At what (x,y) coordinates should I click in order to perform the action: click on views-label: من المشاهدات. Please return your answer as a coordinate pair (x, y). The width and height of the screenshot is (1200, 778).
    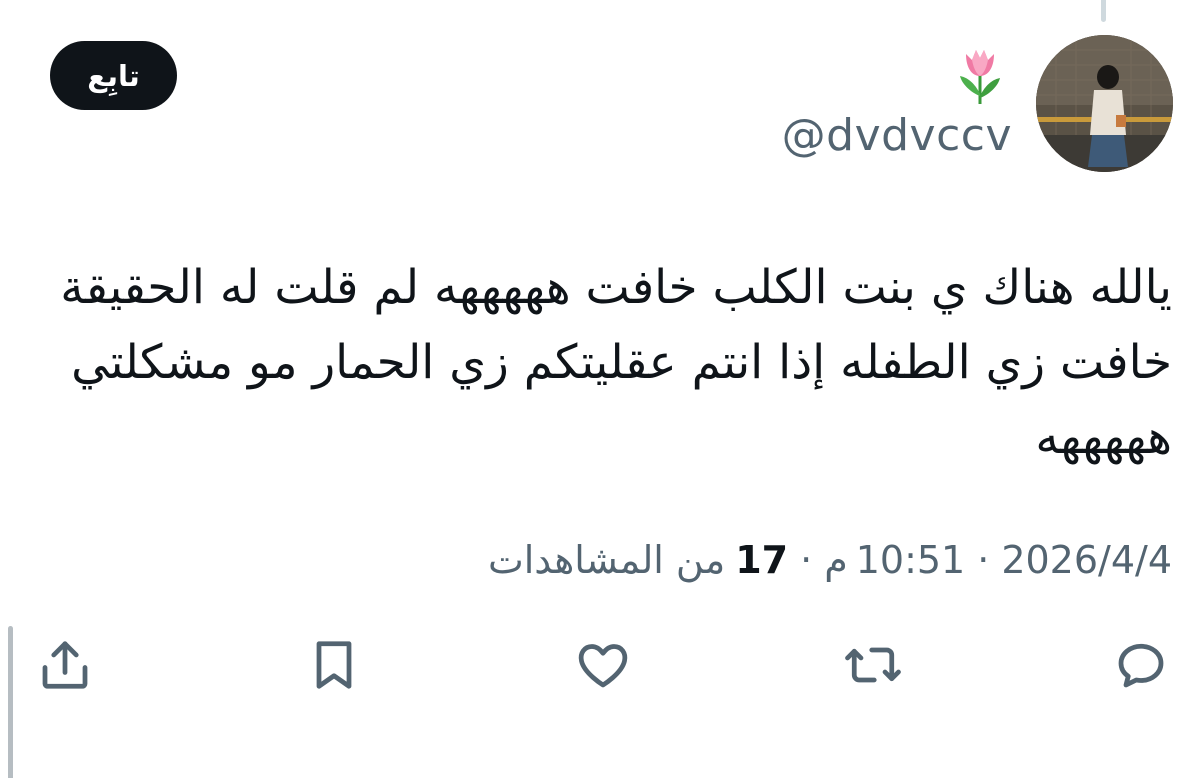
    Looking at the image, I should click on (606, 560).